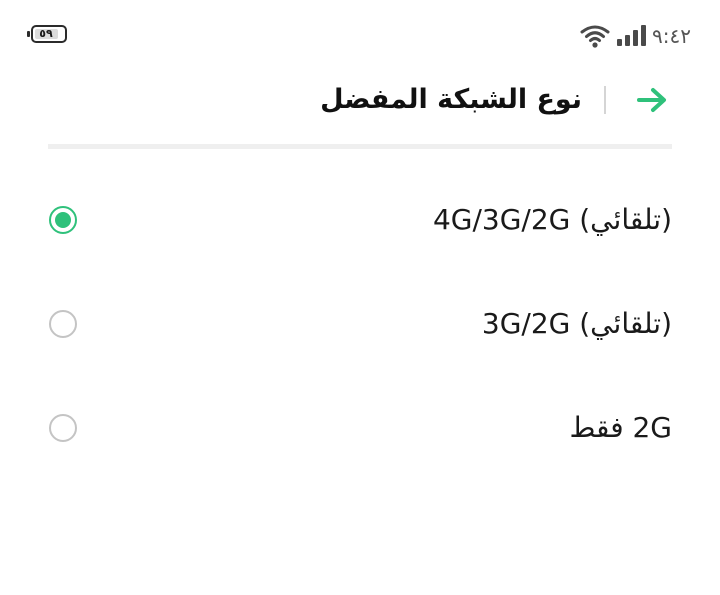 The height and width of the screenshot is (595, 720). Describe the element at coordinates (620, 427) in the screenshot. I see `option-label: 2G فقط` at that location.